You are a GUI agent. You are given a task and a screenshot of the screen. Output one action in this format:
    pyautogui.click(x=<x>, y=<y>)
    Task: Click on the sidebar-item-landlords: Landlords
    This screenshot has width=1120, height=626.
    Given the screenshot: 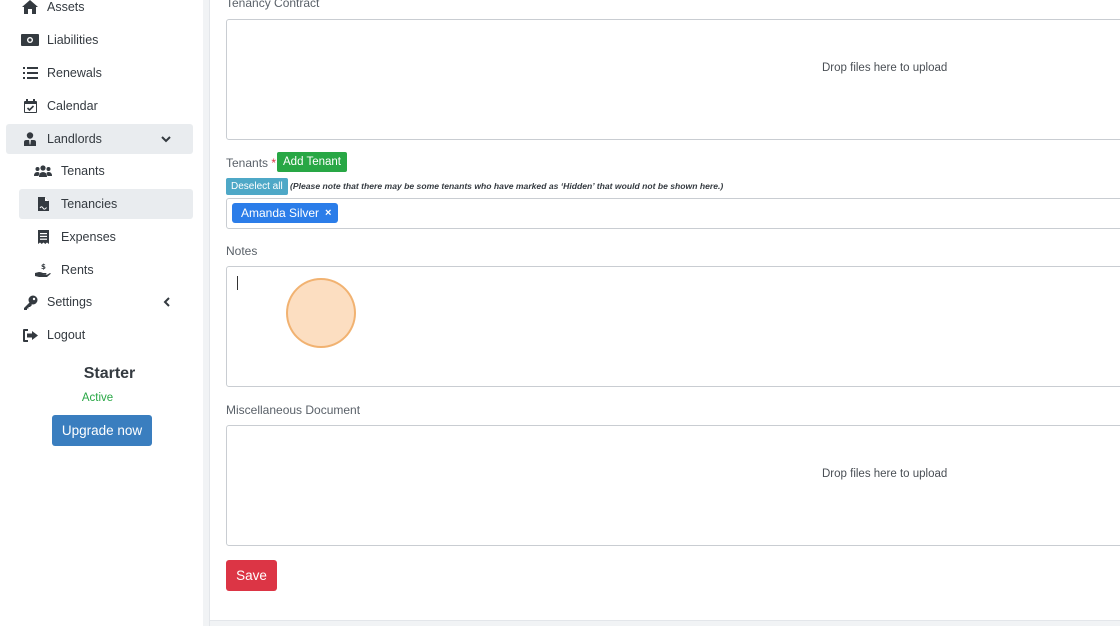 What is the action you would take?
    pyautogui.click(x=99, y=139)
    